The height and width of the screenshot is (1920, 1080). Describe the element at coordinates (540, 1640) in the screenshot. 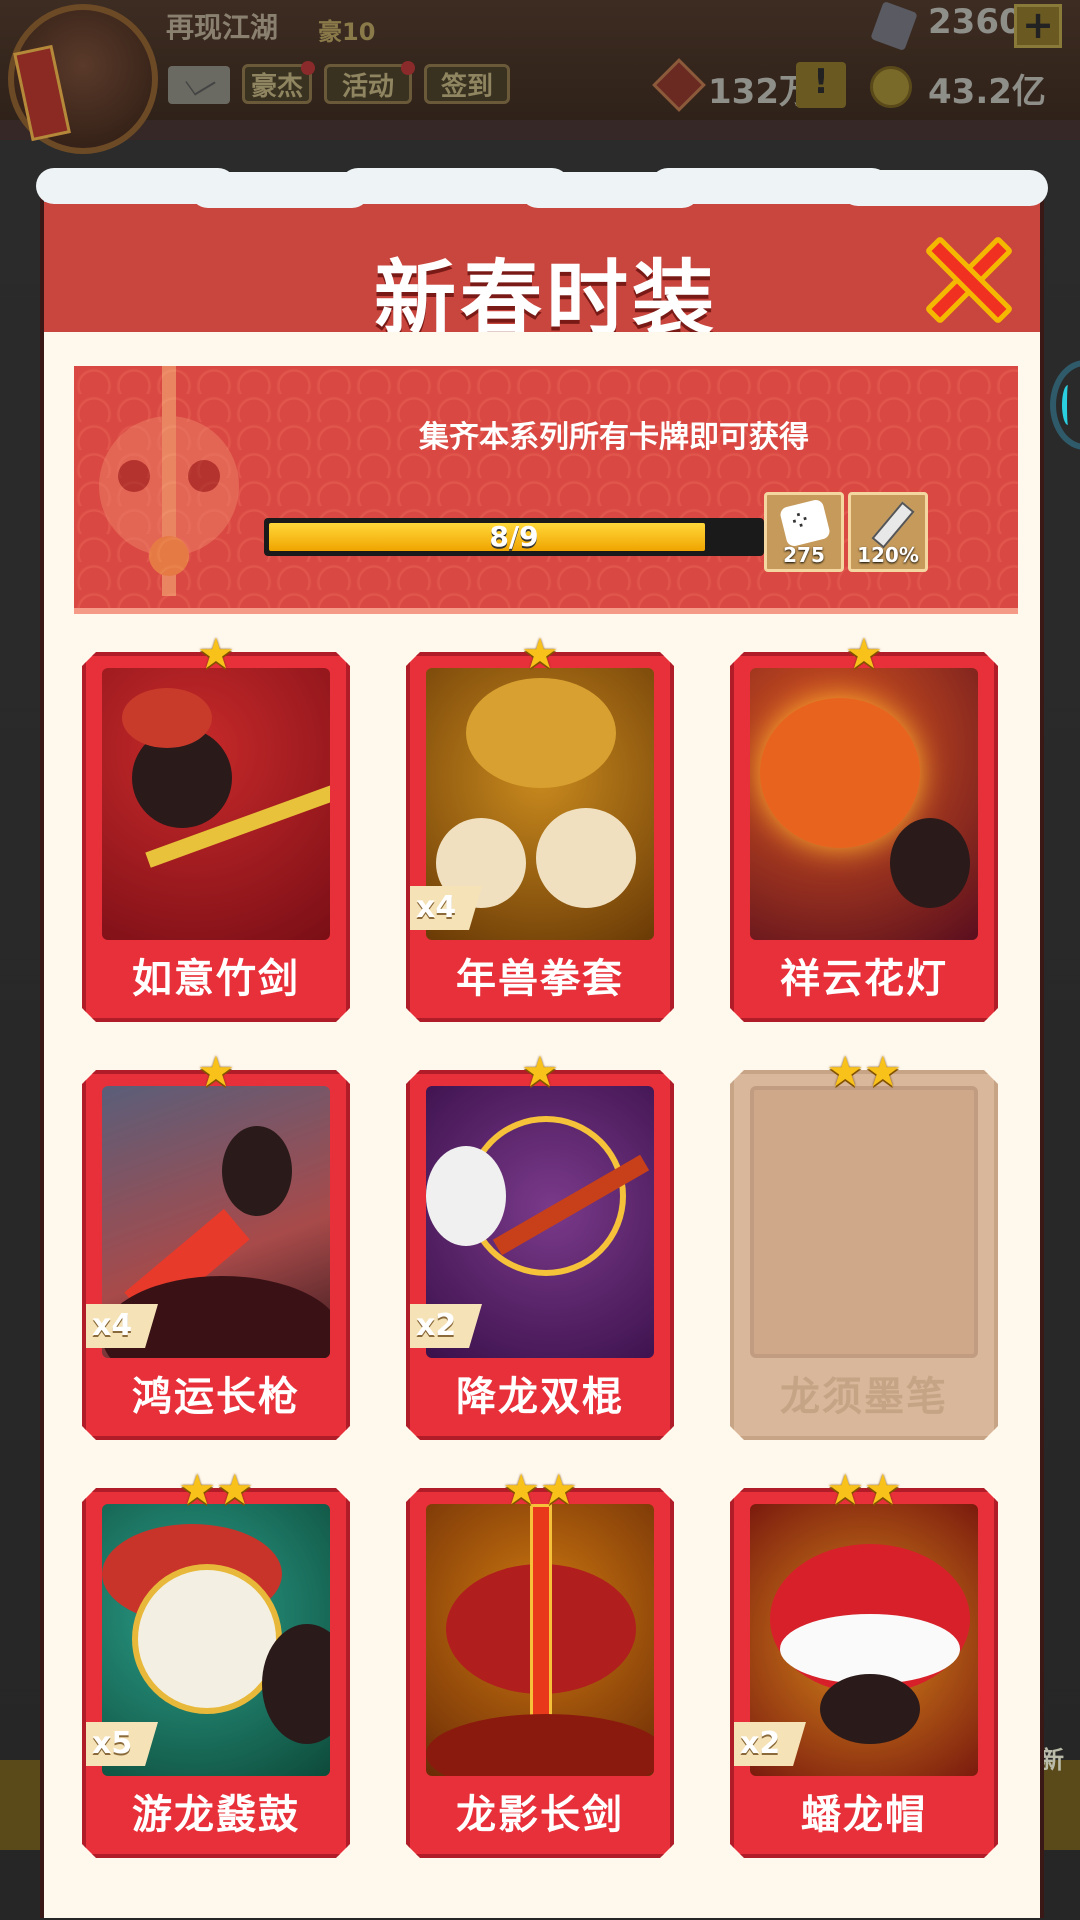

I see `card-art-long-sword` at that location.